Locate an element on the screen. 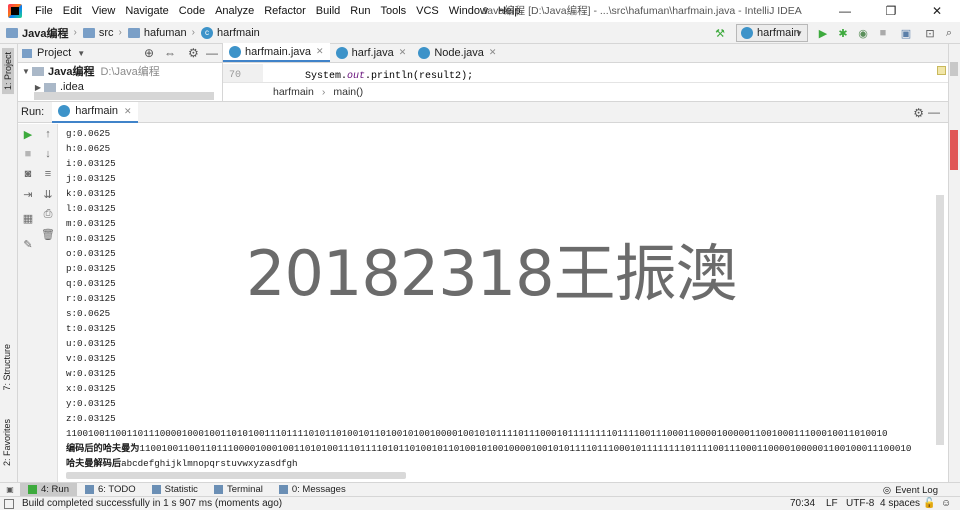  tree-item-selected is located at coordinates (124, 96).